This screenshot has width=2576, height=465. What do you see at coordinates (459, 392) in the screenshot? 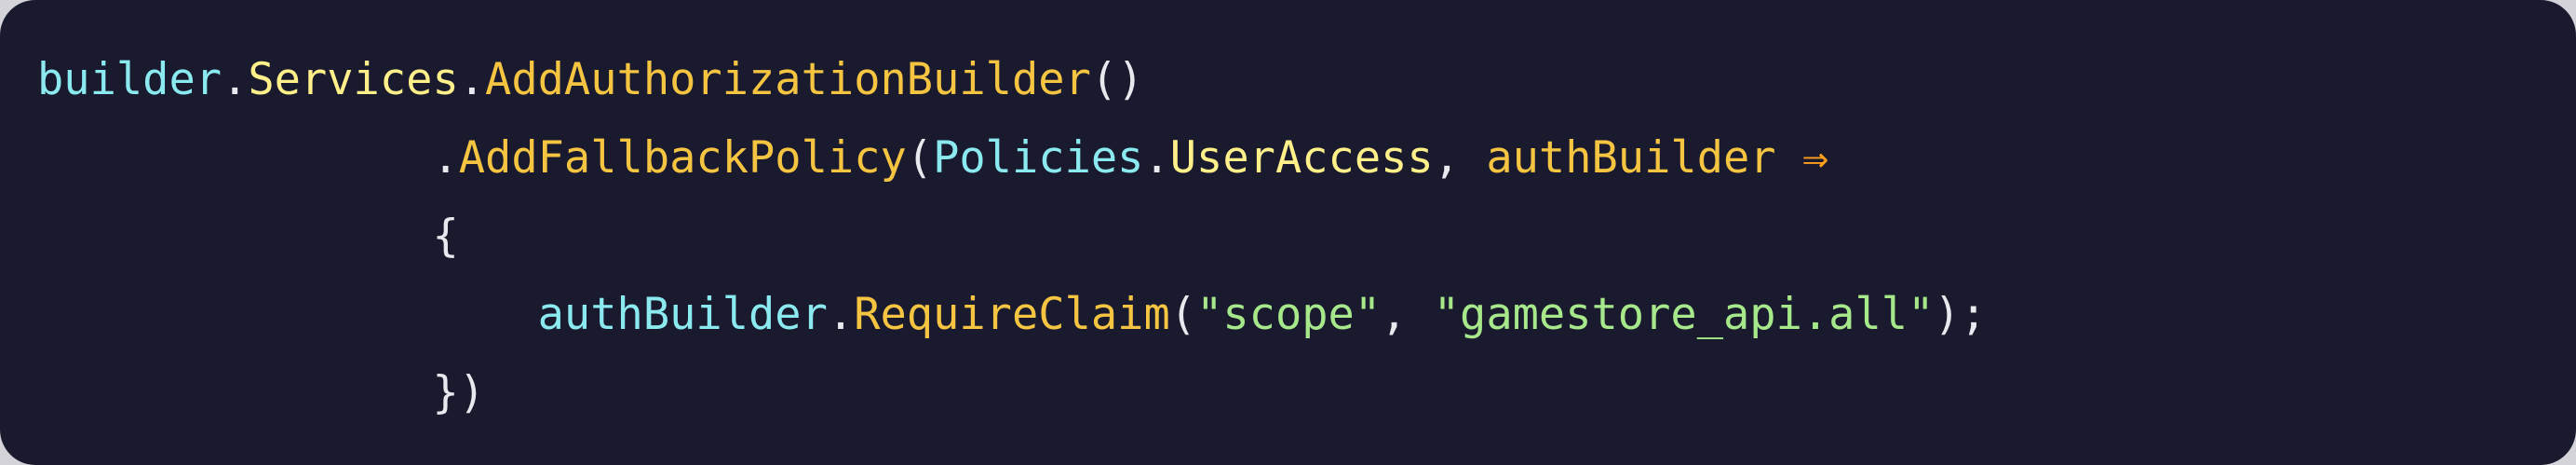
I see `token-close-brace-paren: })` at bounding box center [459, 392].